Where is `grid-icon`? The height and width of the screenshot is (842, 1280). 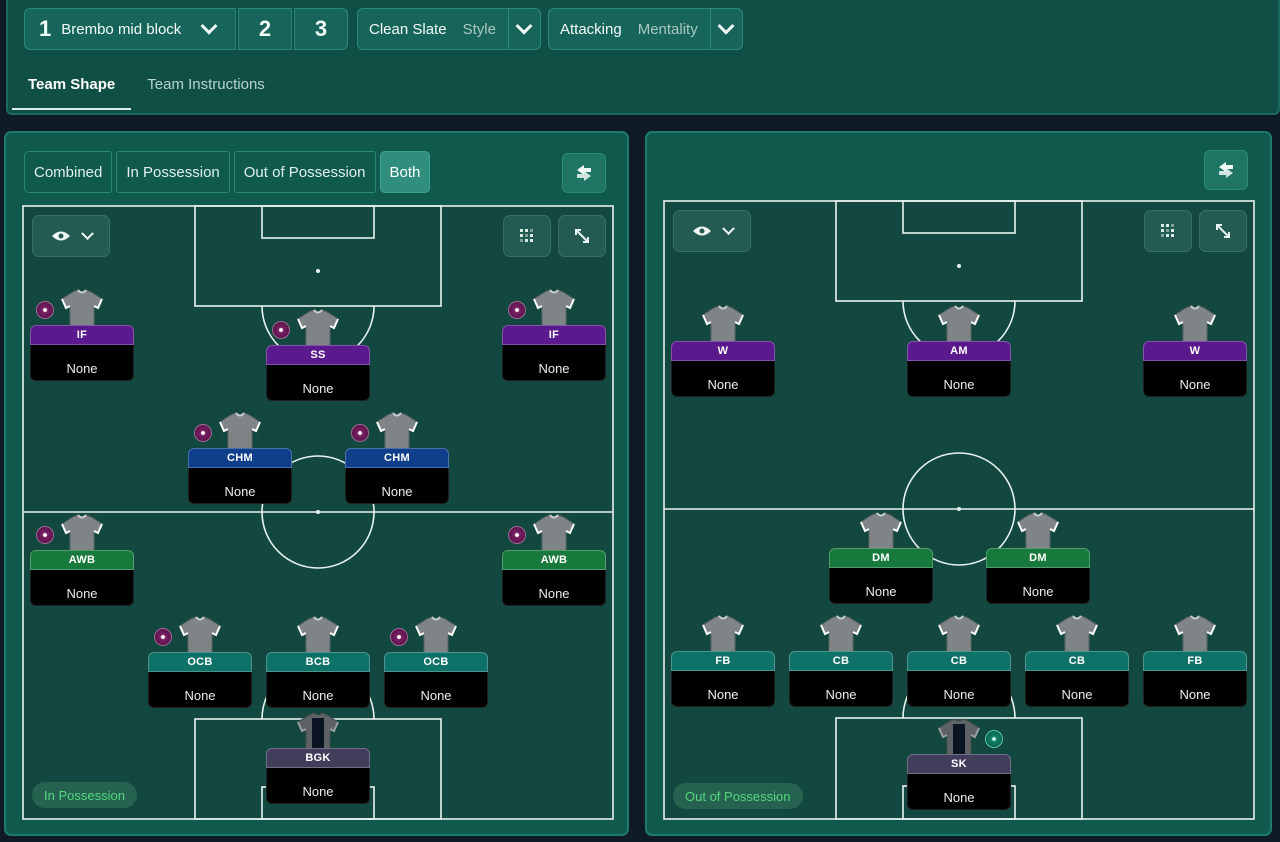
grid-icon is located at coordinates (1167, 230).